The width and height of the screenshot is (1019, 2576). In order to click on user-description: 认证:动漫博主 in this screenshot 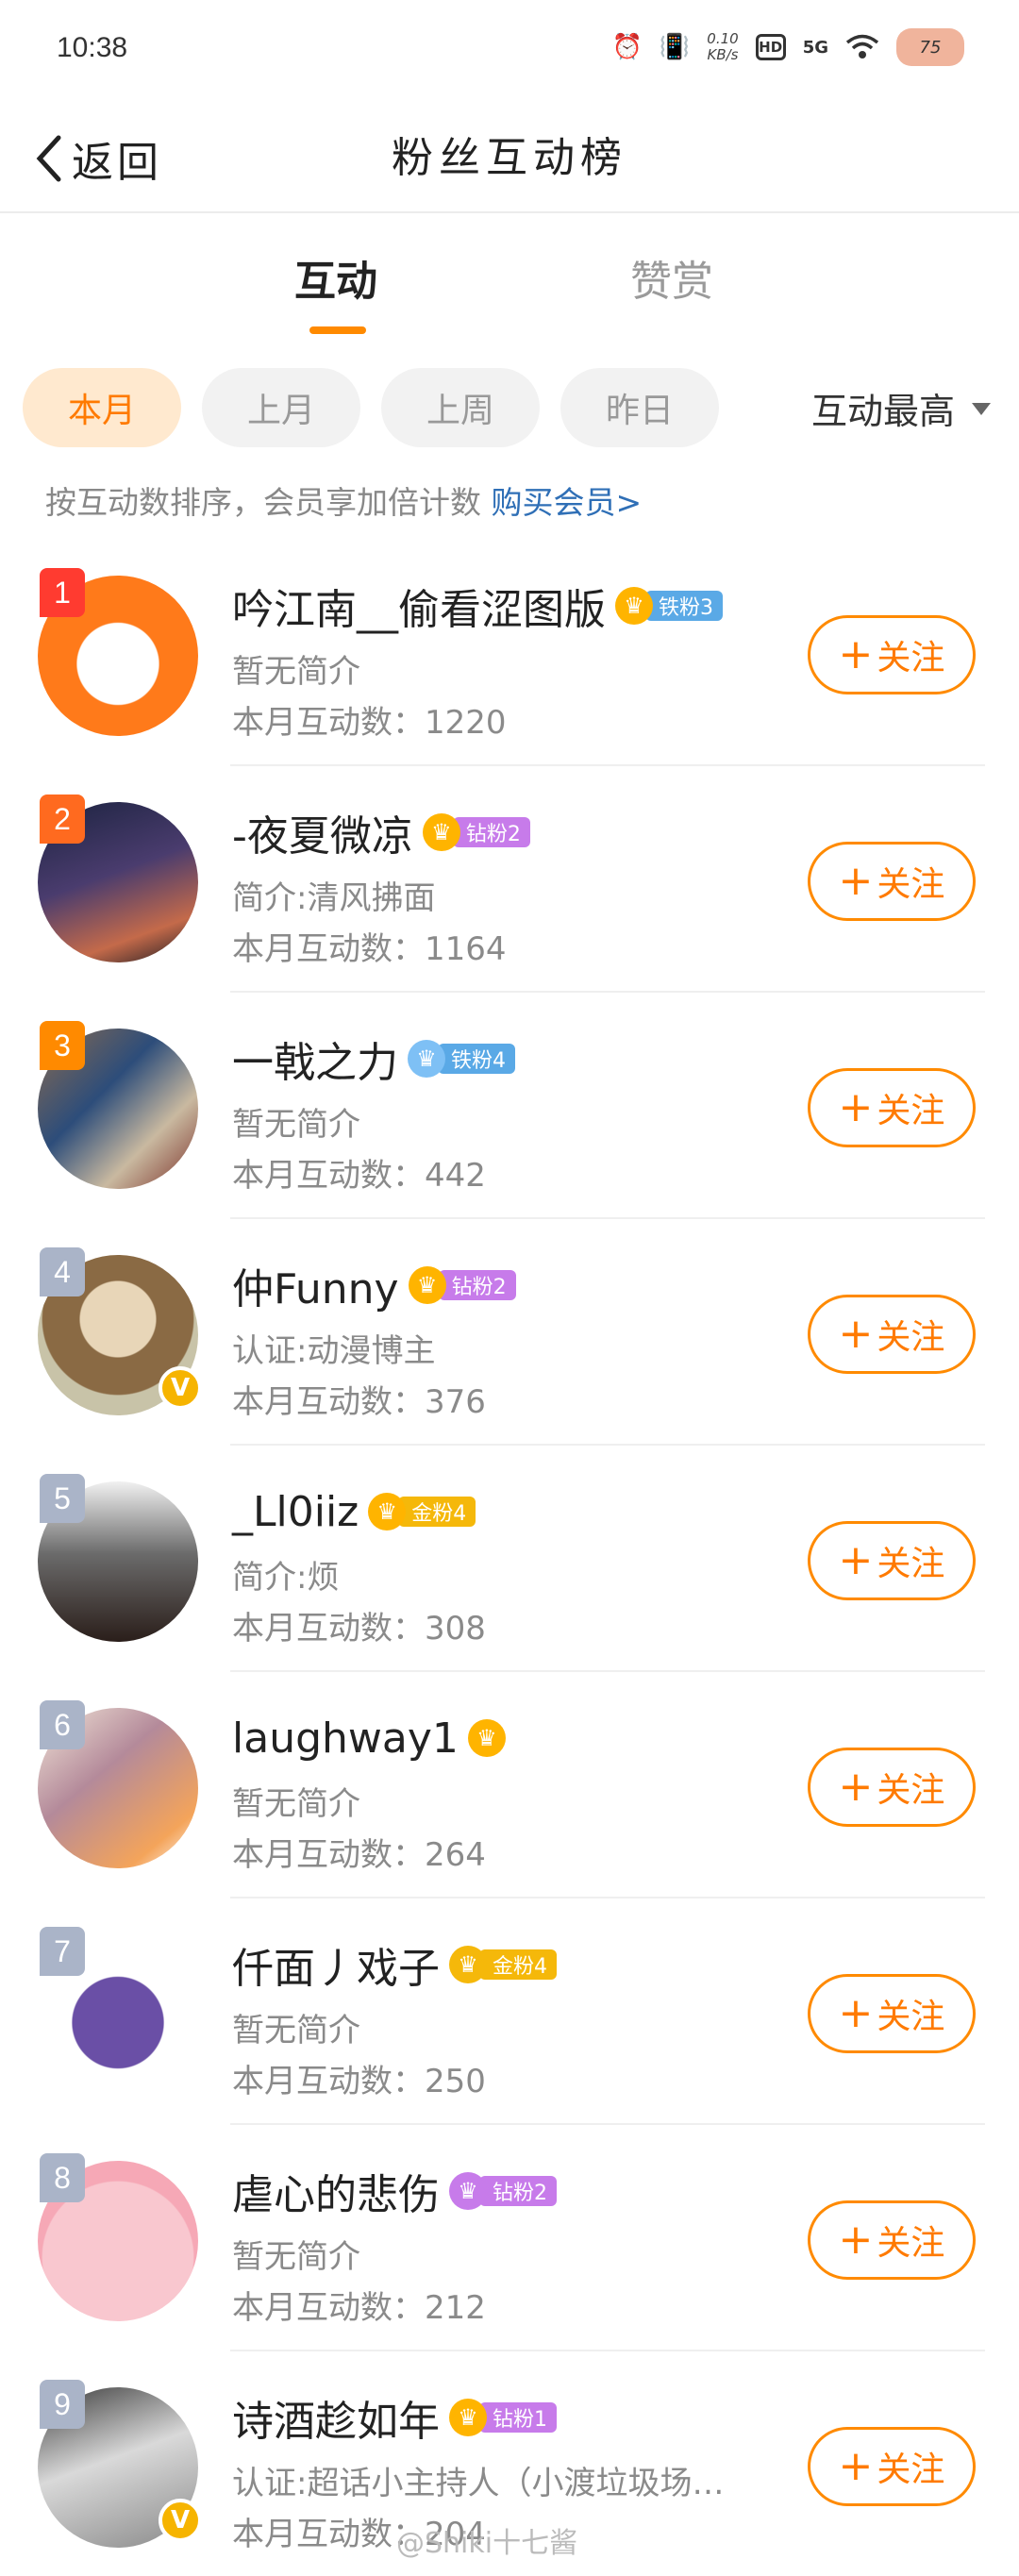, I will do `click(334, 1351)`.